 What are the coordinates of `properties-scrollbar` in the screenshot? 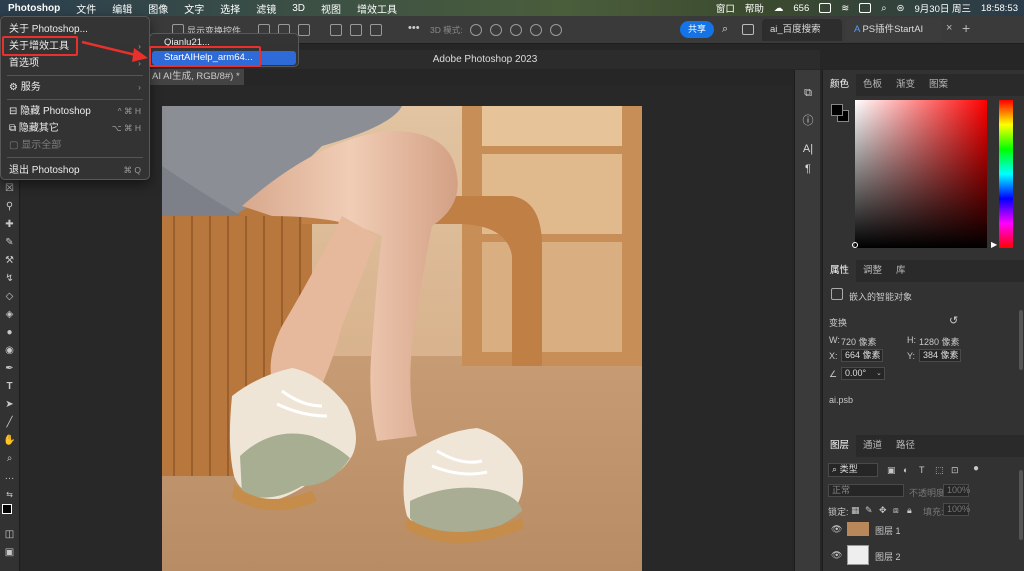 It's located at (1021, 340).